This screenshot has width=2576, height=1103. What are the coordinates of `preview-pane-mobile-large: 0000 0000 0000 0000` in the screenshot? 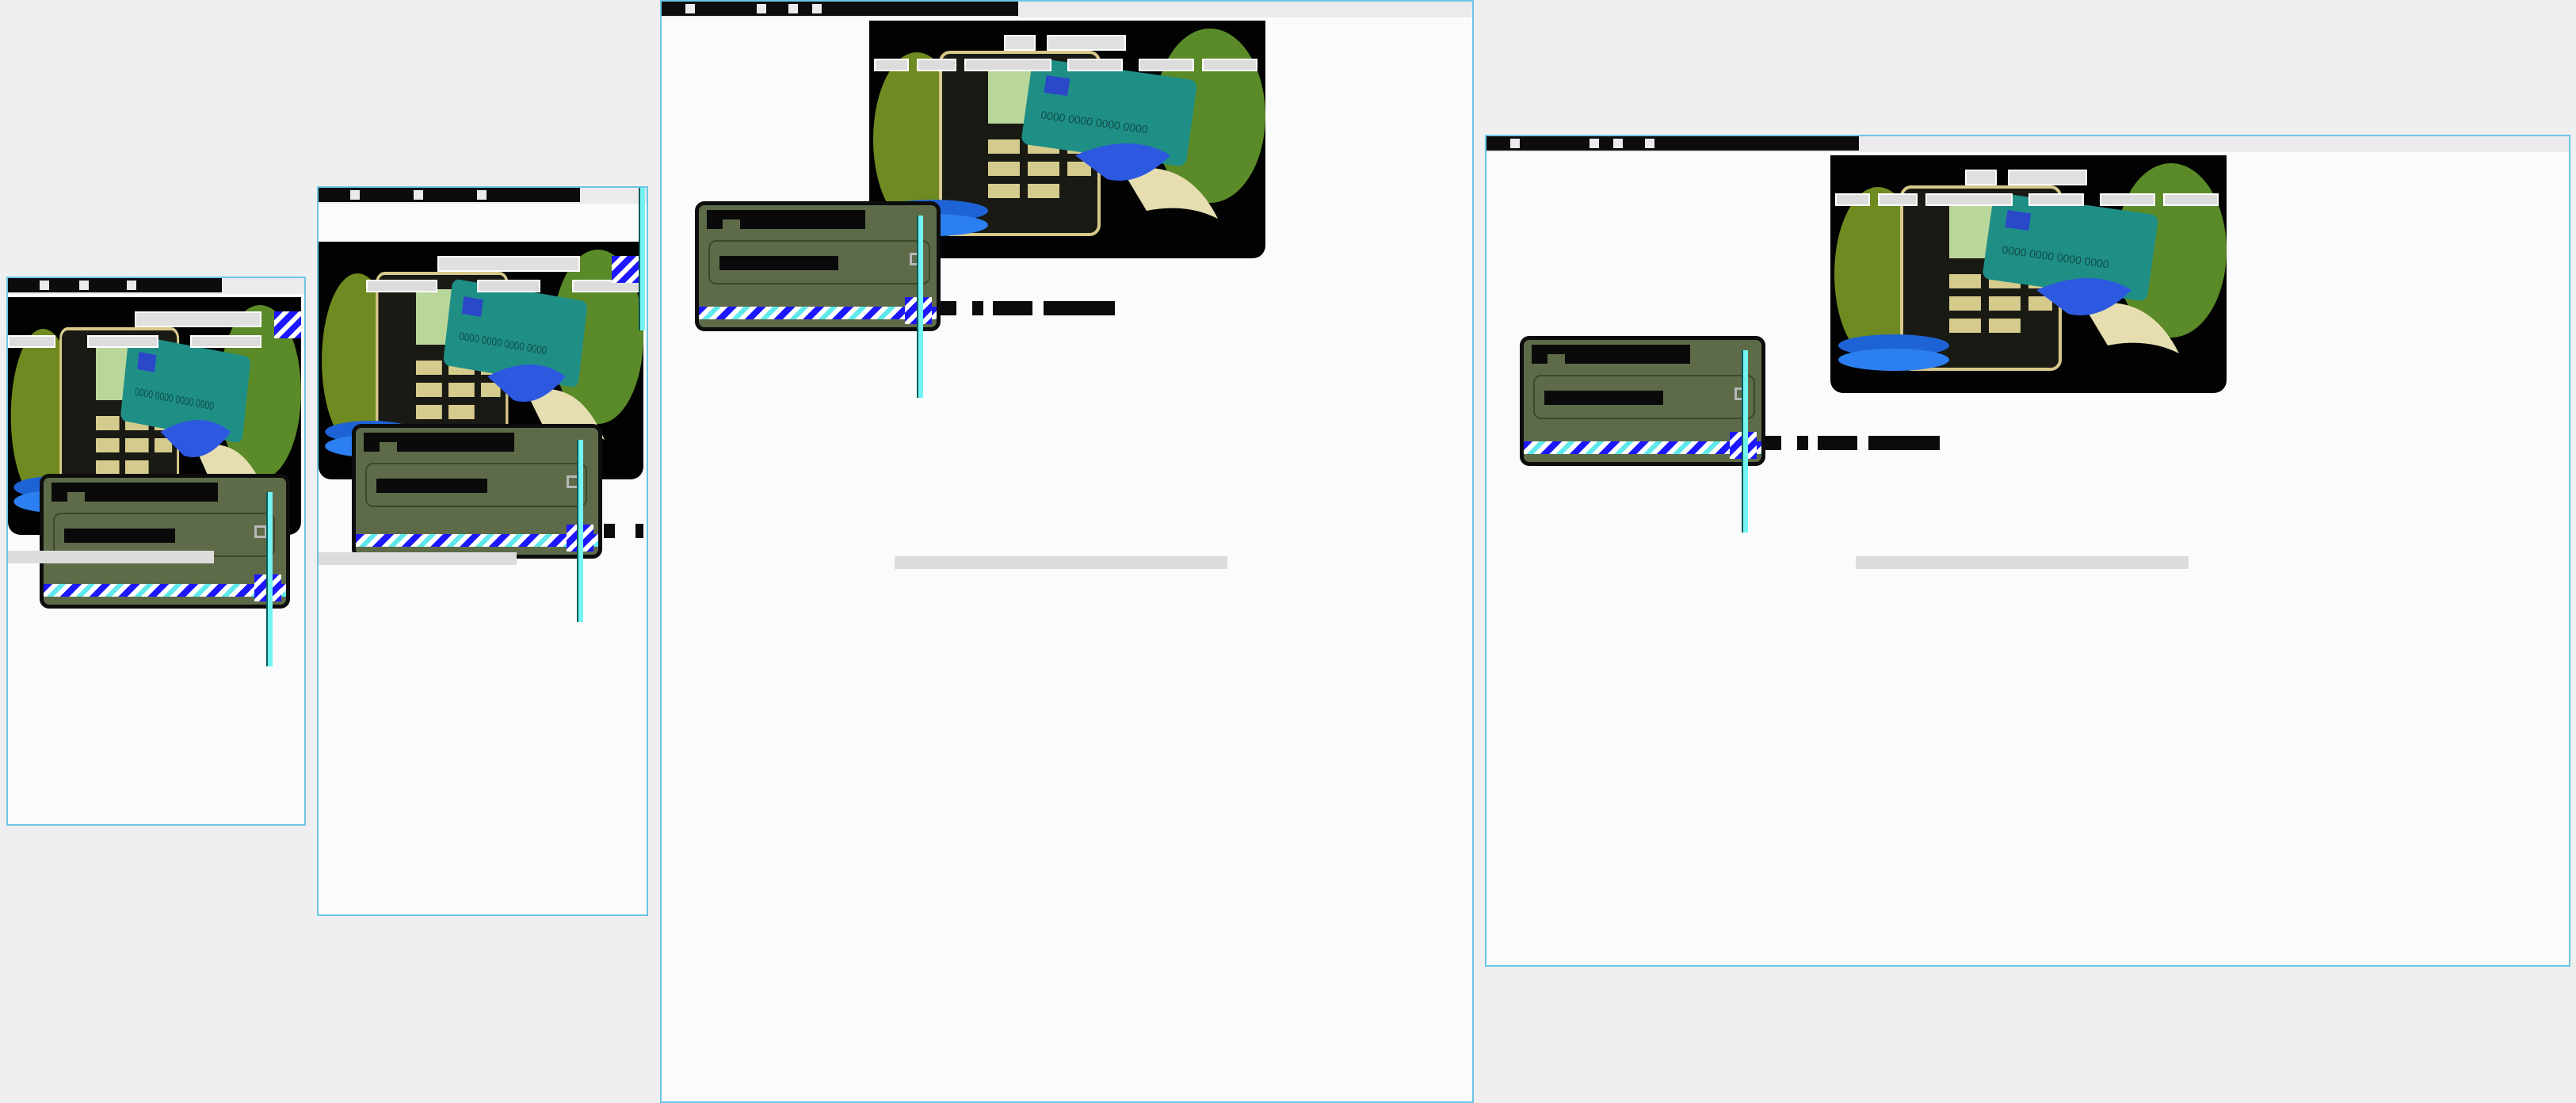 It's located at (482, 551).